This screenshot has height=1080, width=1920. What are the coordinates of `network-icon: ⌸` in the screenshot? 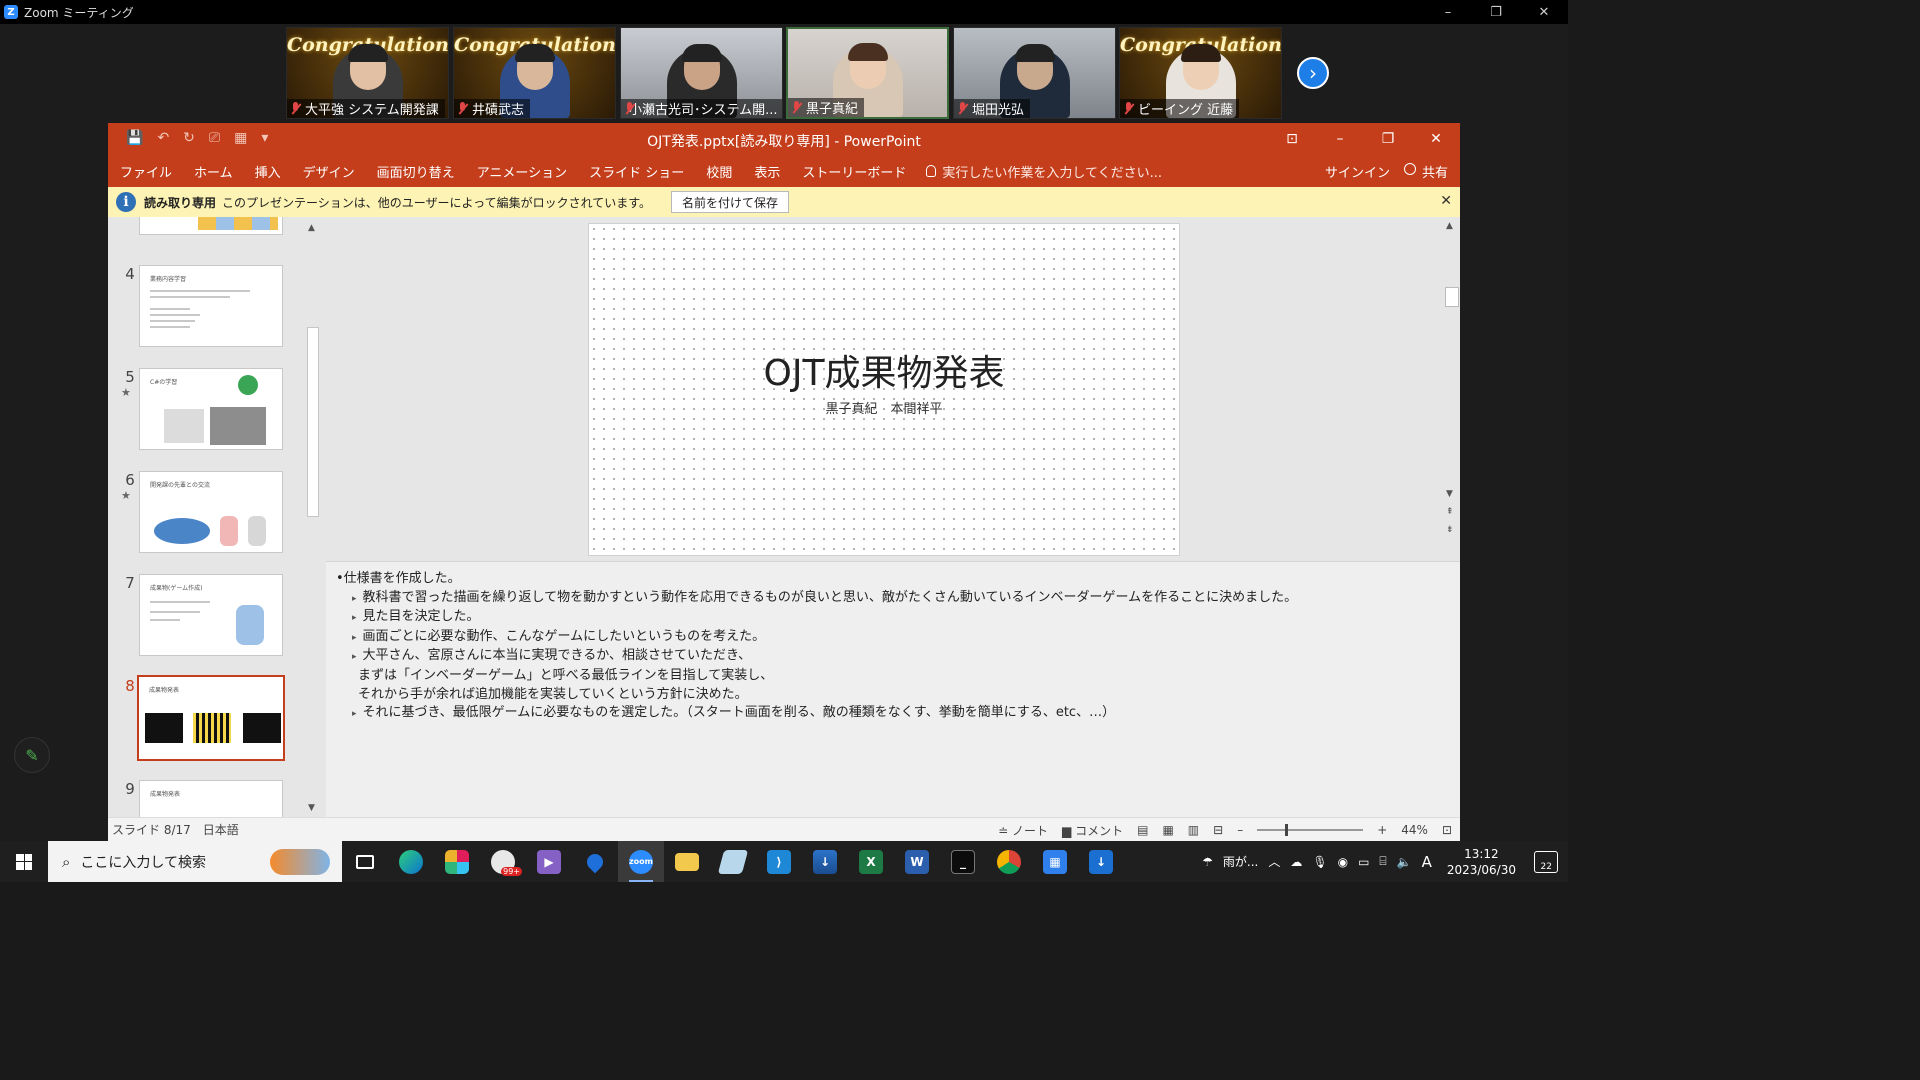 It's located at (1382, 861).